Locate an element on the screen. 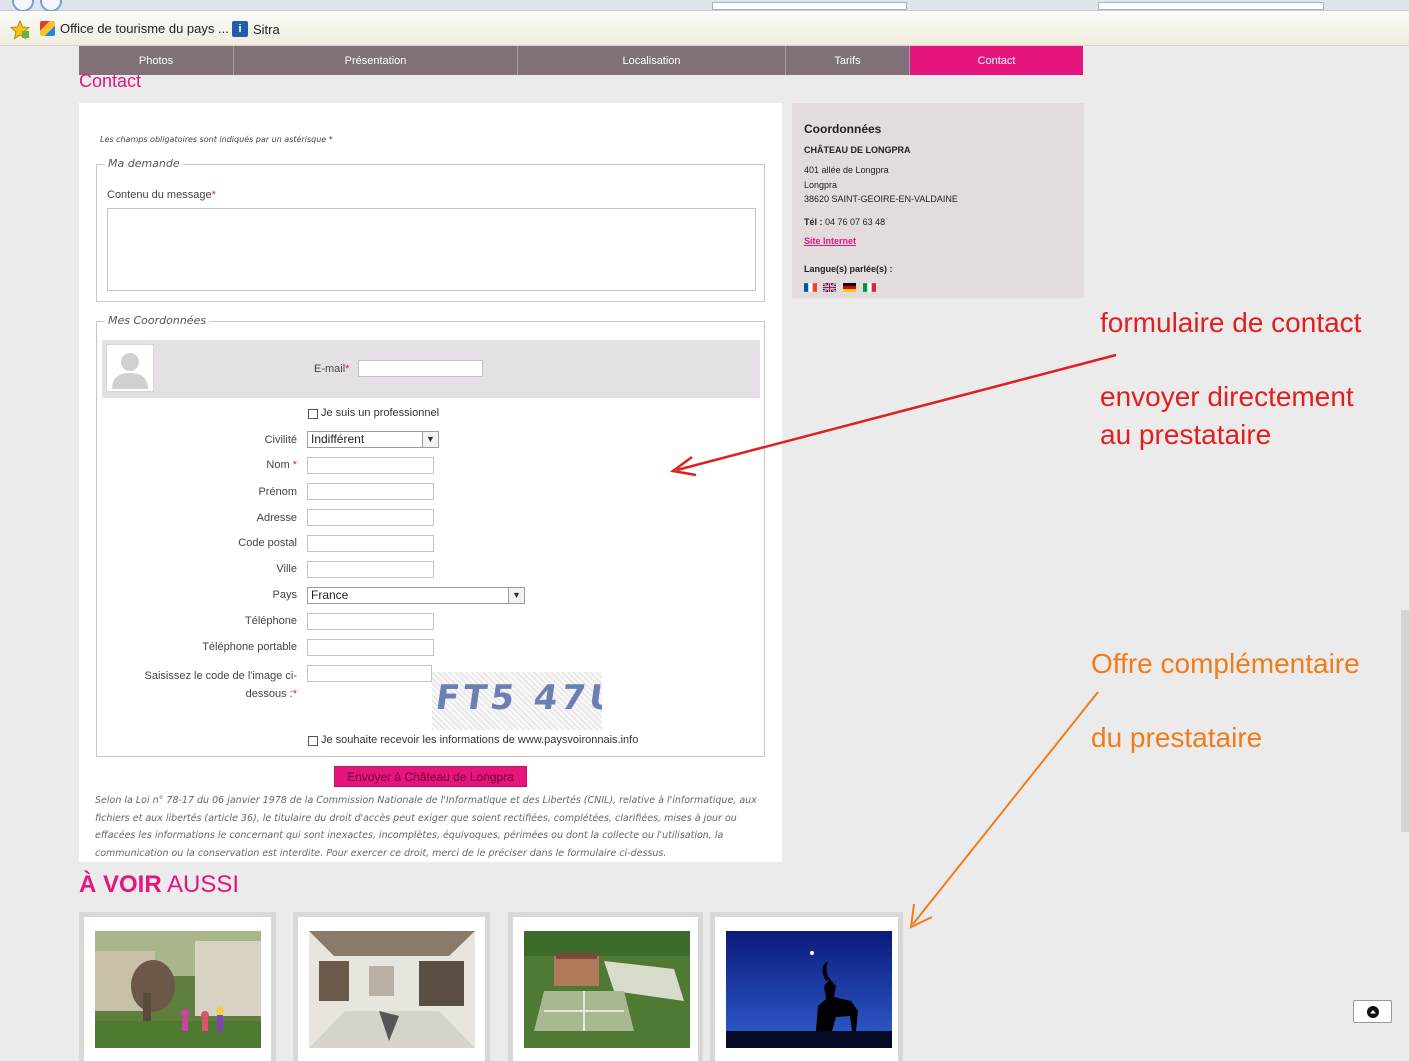 This screenshot has width=1409, height=1061. chateau-aerial-thumbnail is located at coordinates (607, 989).